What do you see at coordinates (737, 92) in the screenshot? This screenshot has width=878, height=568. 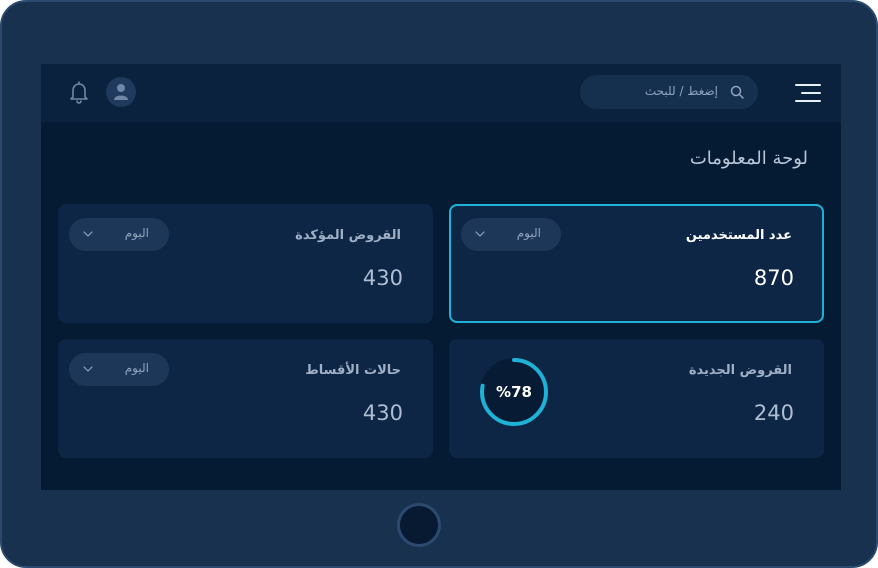 I see `search-icon` at bounding box center [737, 92].